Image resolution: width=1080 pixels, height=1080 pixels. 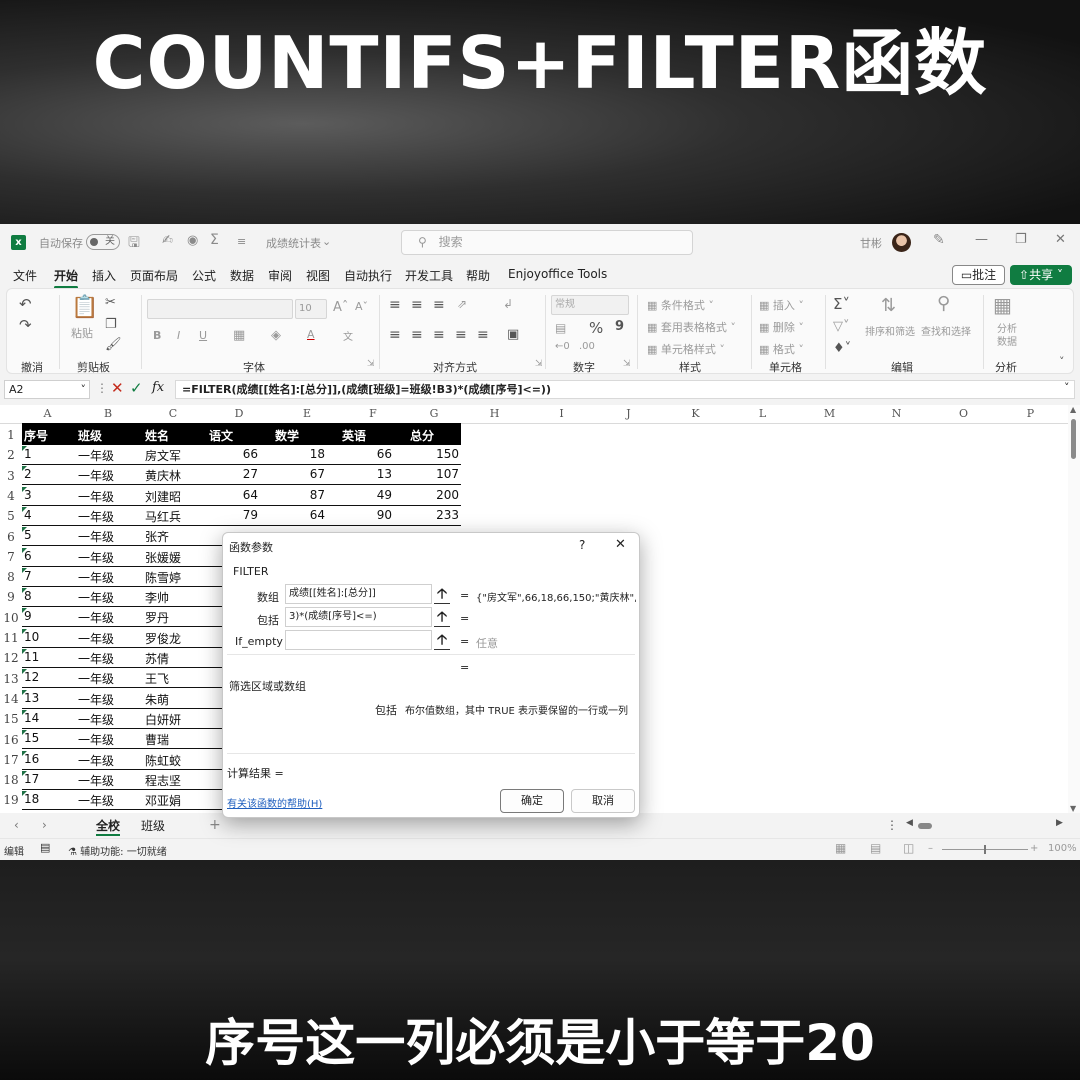 I want to click on table-cell: 12, so click(x=31, y=677).